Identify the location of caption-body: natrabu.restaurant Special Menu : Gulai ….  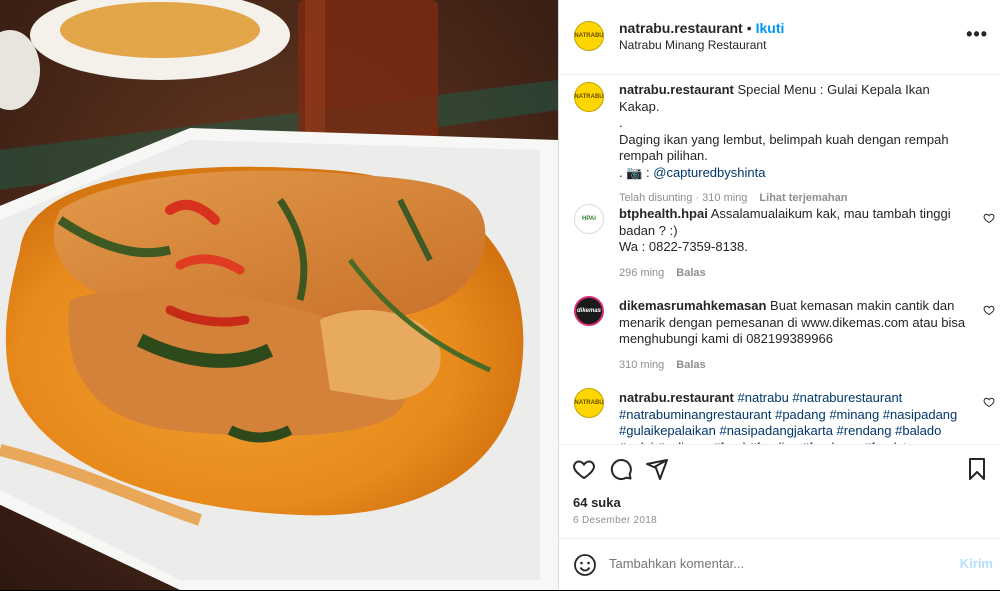
(793, 144).